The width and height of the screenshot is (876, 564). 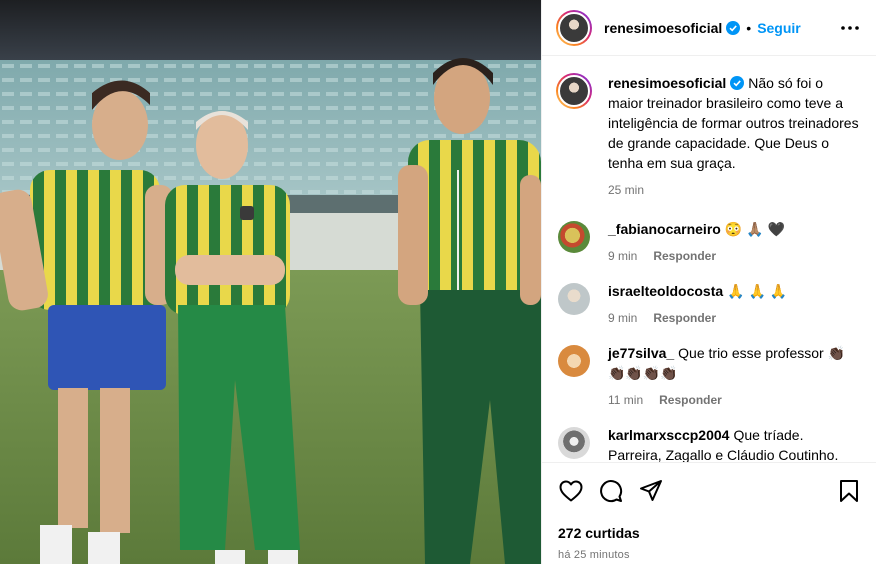 I want to click on bookmark-icon, so click(x=849, y=491).